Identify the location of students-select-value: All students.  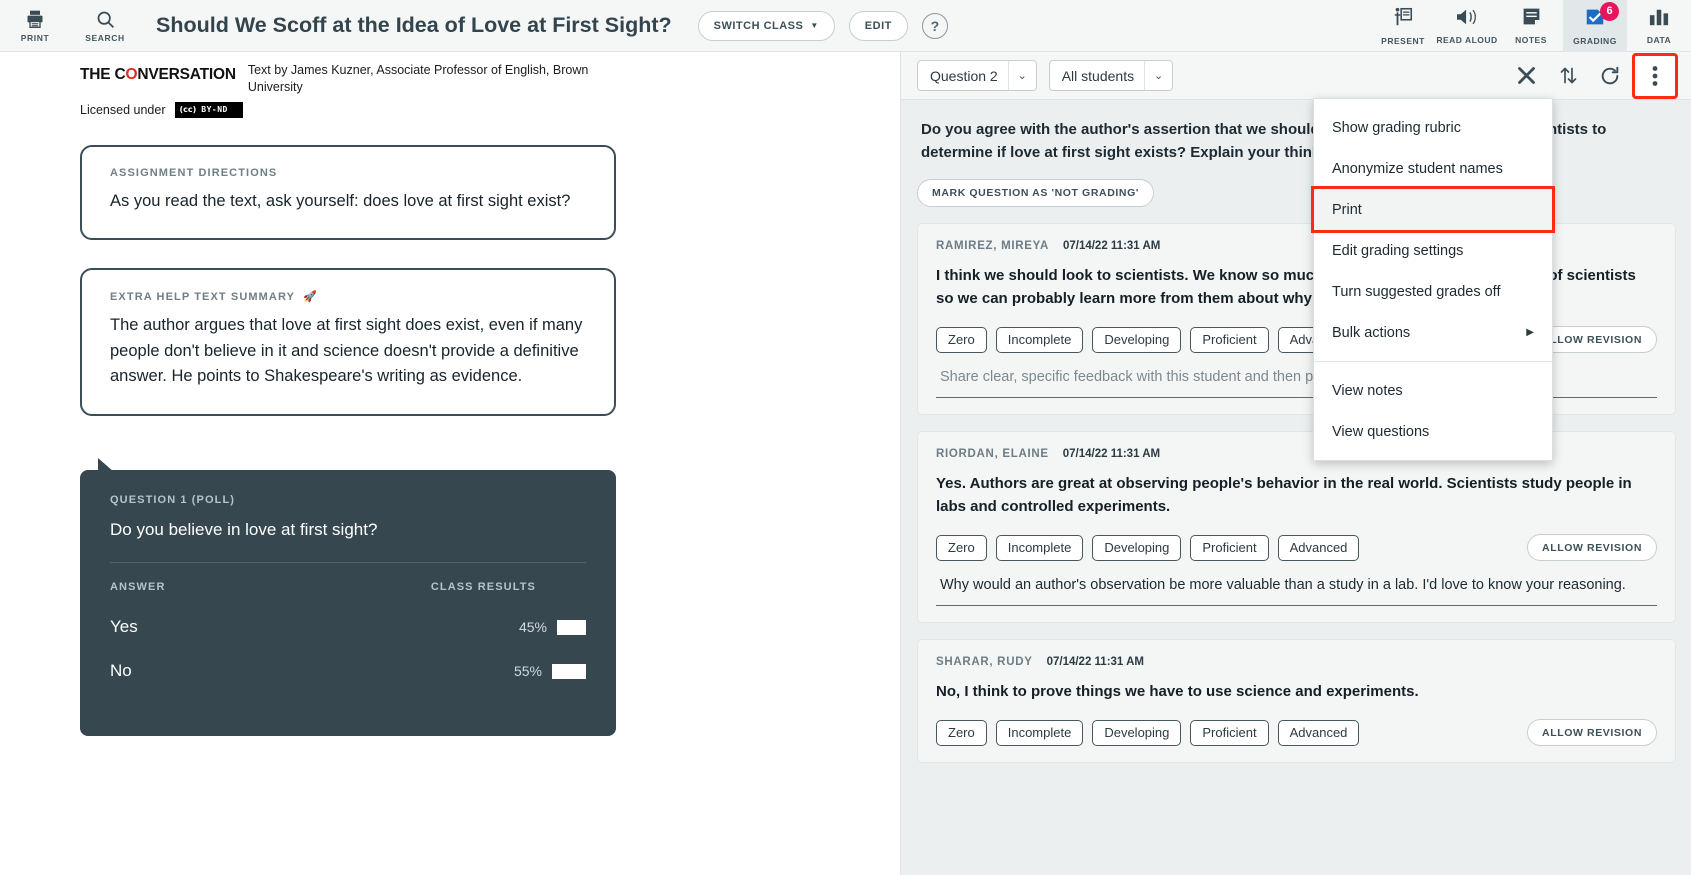
(1098, 75).